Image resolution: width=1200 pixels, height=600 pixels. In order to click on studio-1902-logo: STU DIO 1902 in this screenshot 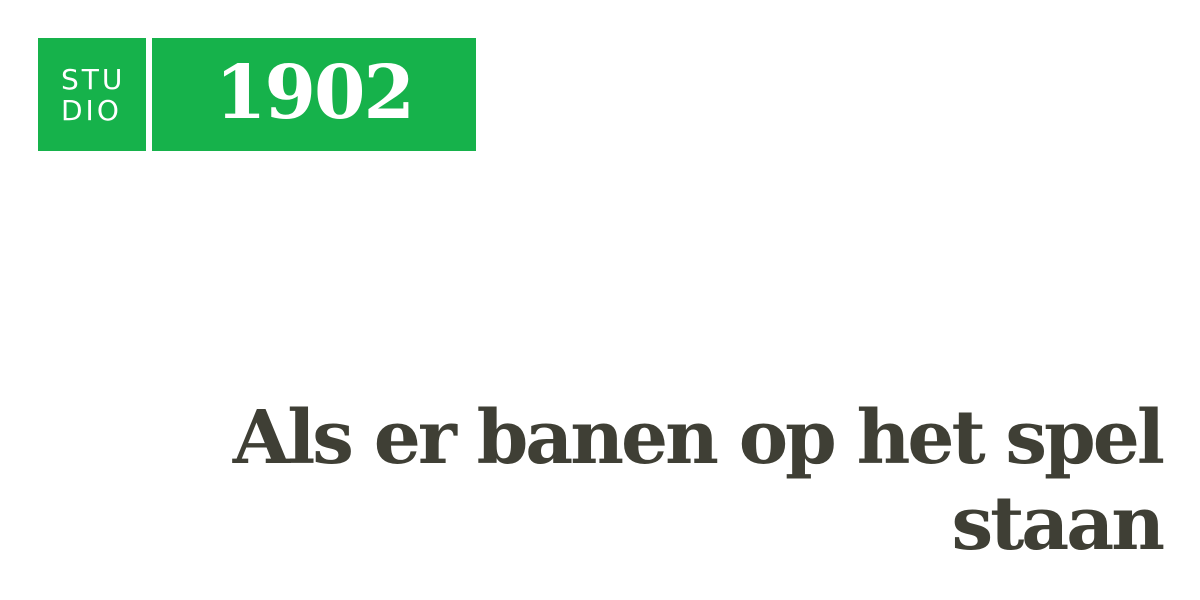, I will do `click(257, 94)`.